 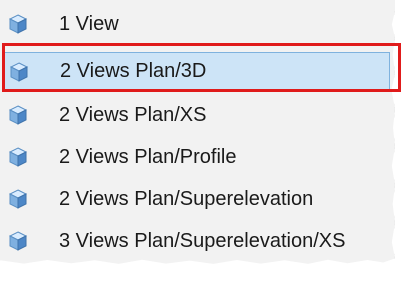 I want to click on menu-item-label: 3 Views Plan/Superelevation/XS, so click(x=202, y=240).